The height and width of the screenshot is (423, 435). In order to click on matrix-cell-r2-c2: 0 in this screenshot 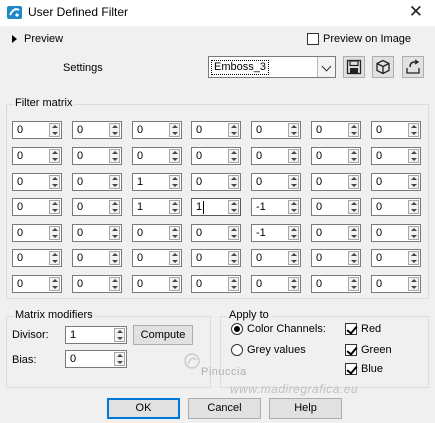, I will do `click(97, 156)`.